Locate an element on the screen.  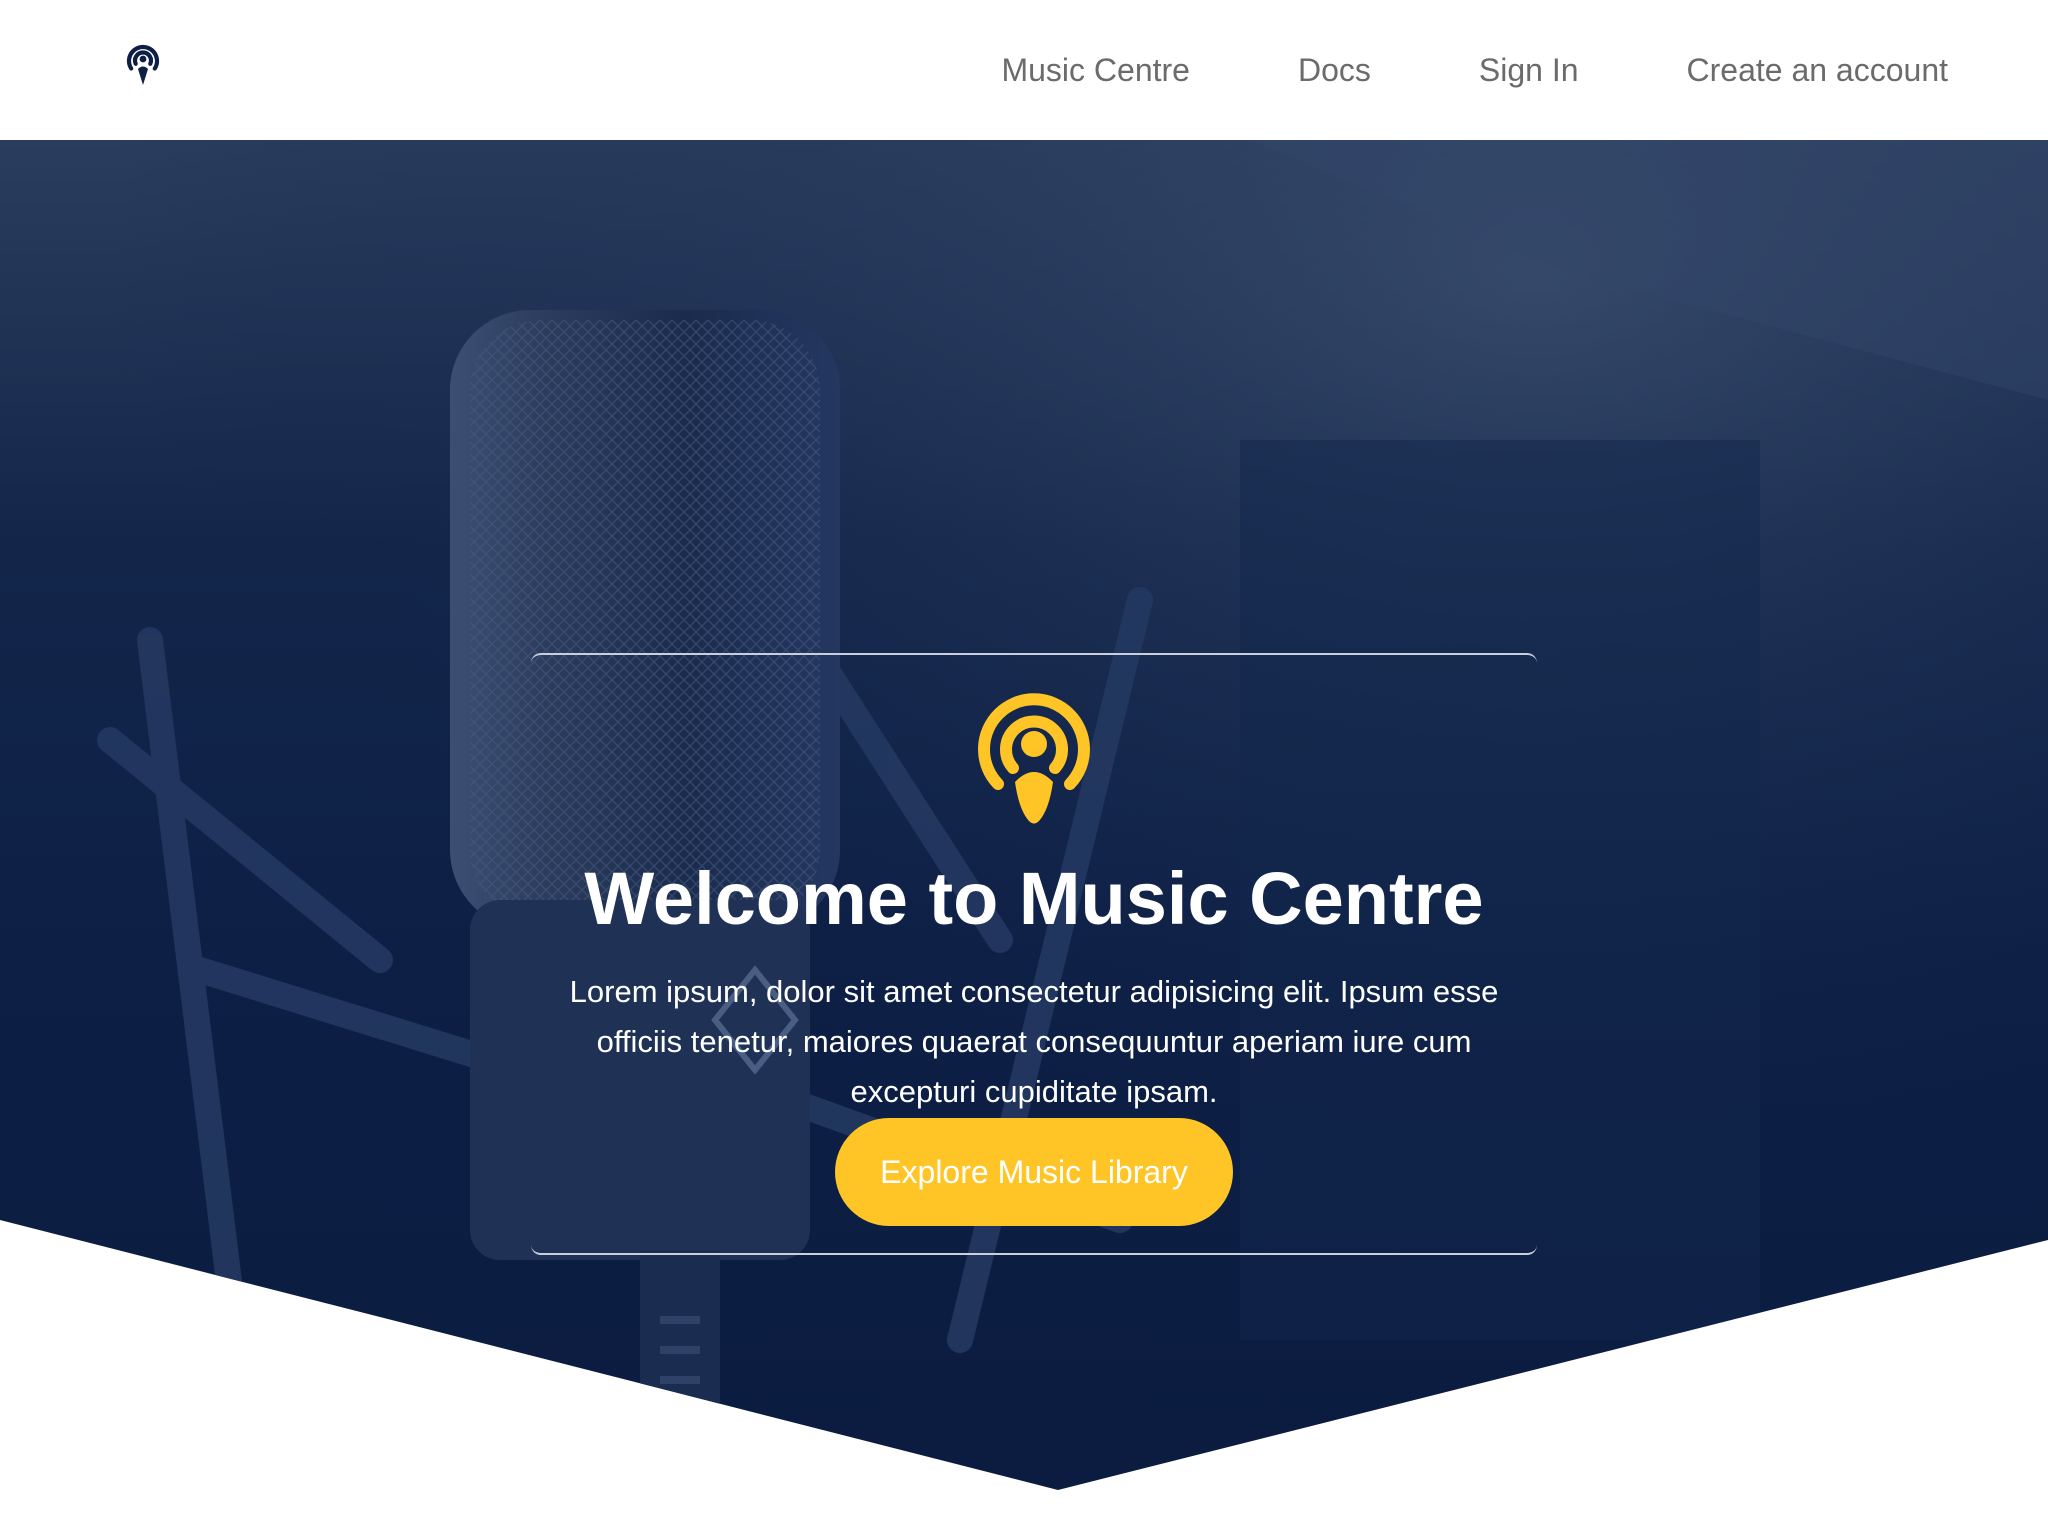
hero-title: Welcome to Music Centre is located at coordinates (1034, 898).